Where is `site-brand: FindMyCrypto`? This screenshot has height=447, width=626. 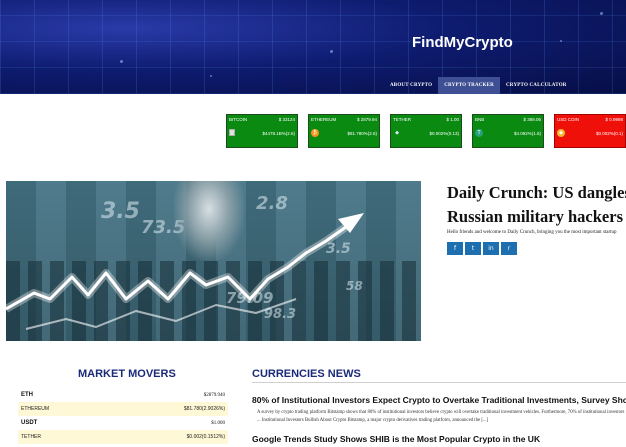 site-brand: FindMyCrypto is located at coordinates (462, 42).